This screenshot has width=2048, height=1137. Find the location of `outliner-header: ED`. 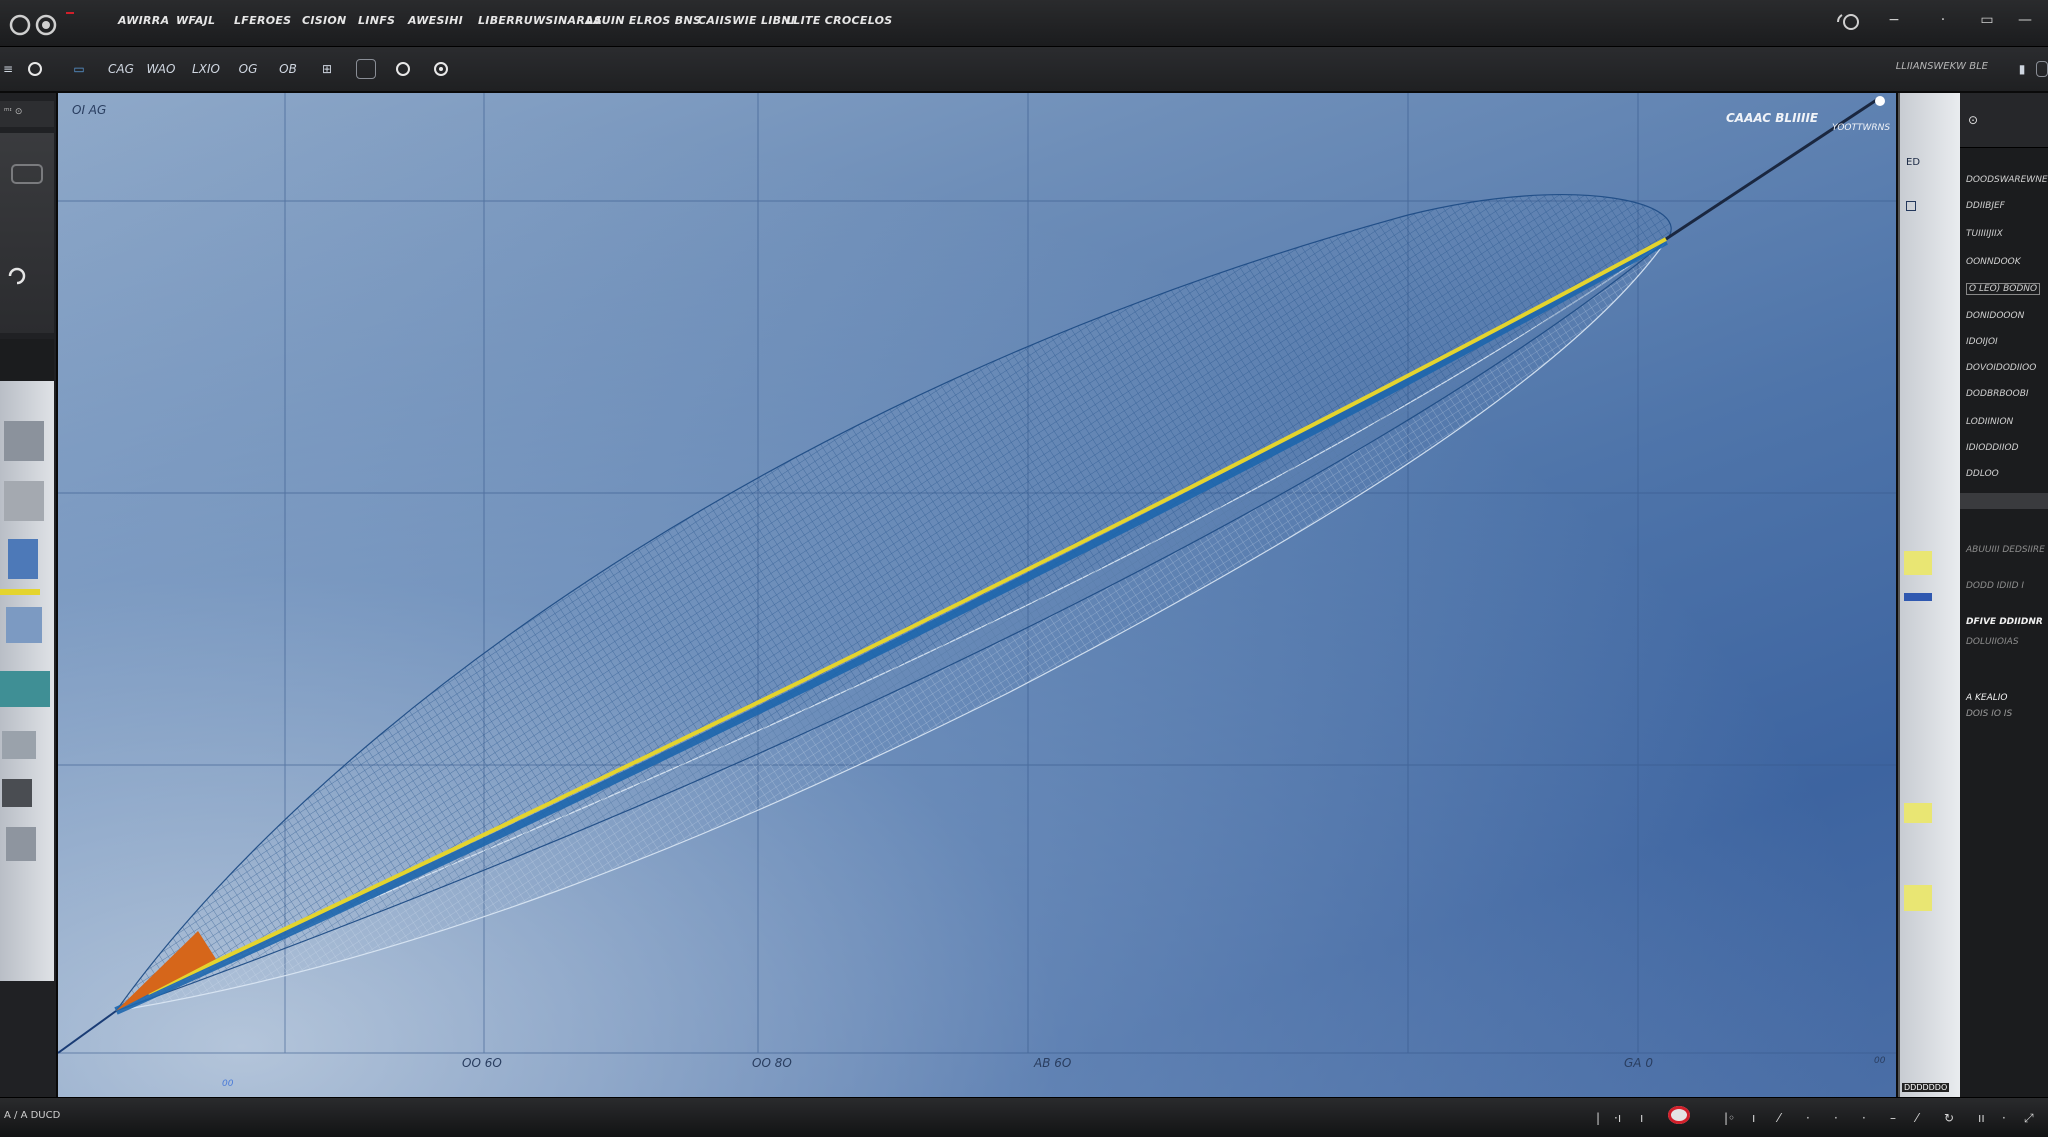

outliner-header: ED is located at coordinates (1913, 162).